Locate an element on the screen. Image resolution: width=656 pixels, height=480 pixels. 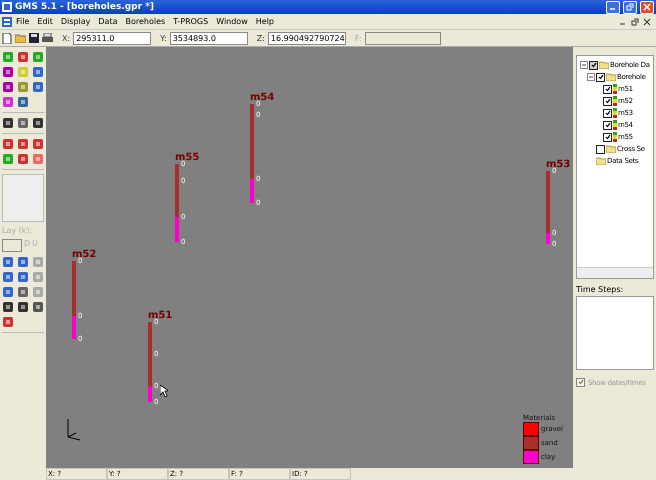
preview-panel is located at coordinates (23, 198).